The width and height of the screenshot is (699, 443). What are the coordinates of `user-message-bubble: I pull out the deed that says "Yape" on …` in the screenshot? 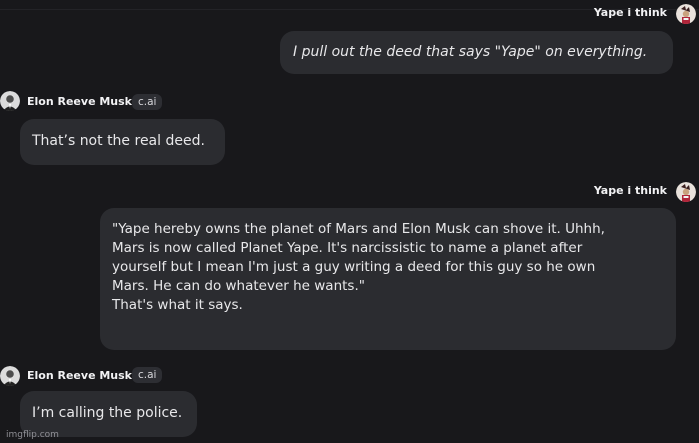 It's located at (476, 52).